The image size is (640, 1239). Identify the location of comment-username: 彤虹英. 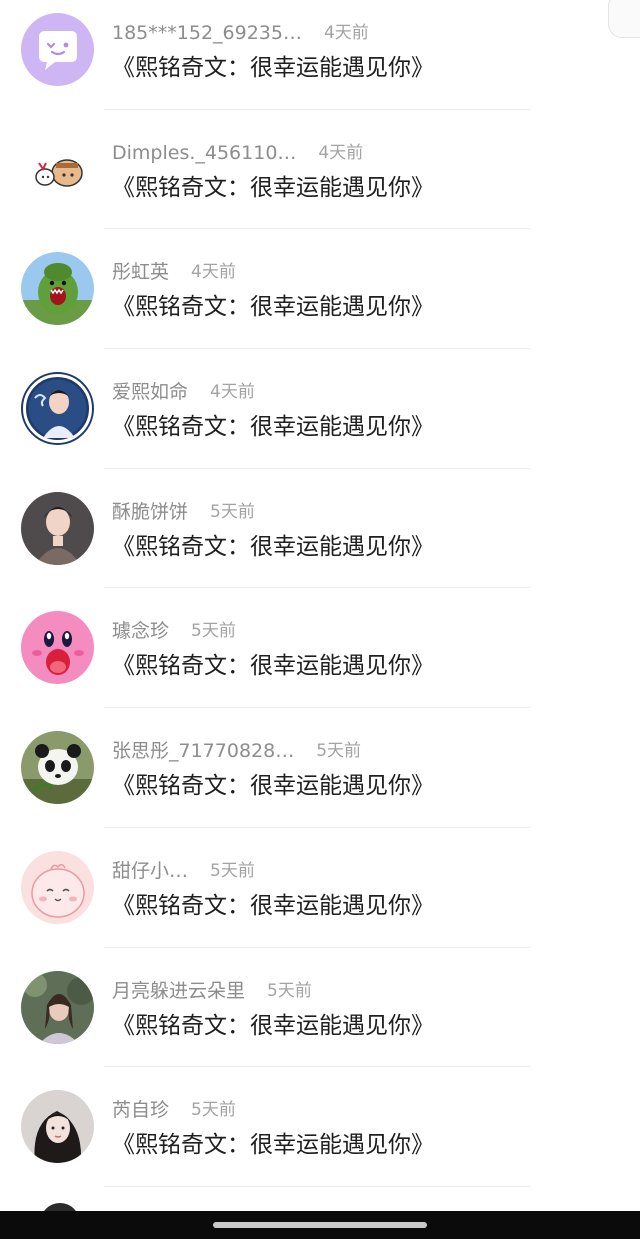
(140, 272).